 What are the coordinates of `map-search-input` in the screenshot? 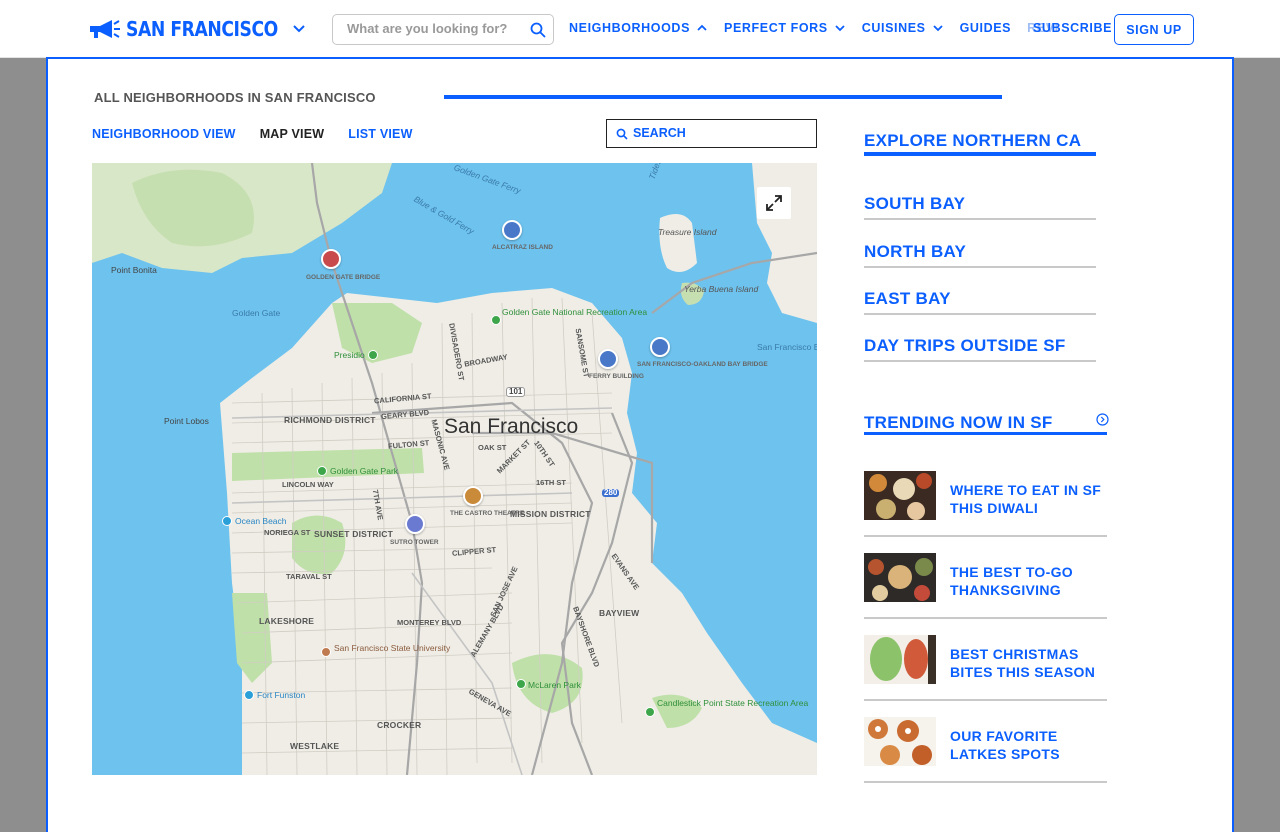 It's located at (720, 133).